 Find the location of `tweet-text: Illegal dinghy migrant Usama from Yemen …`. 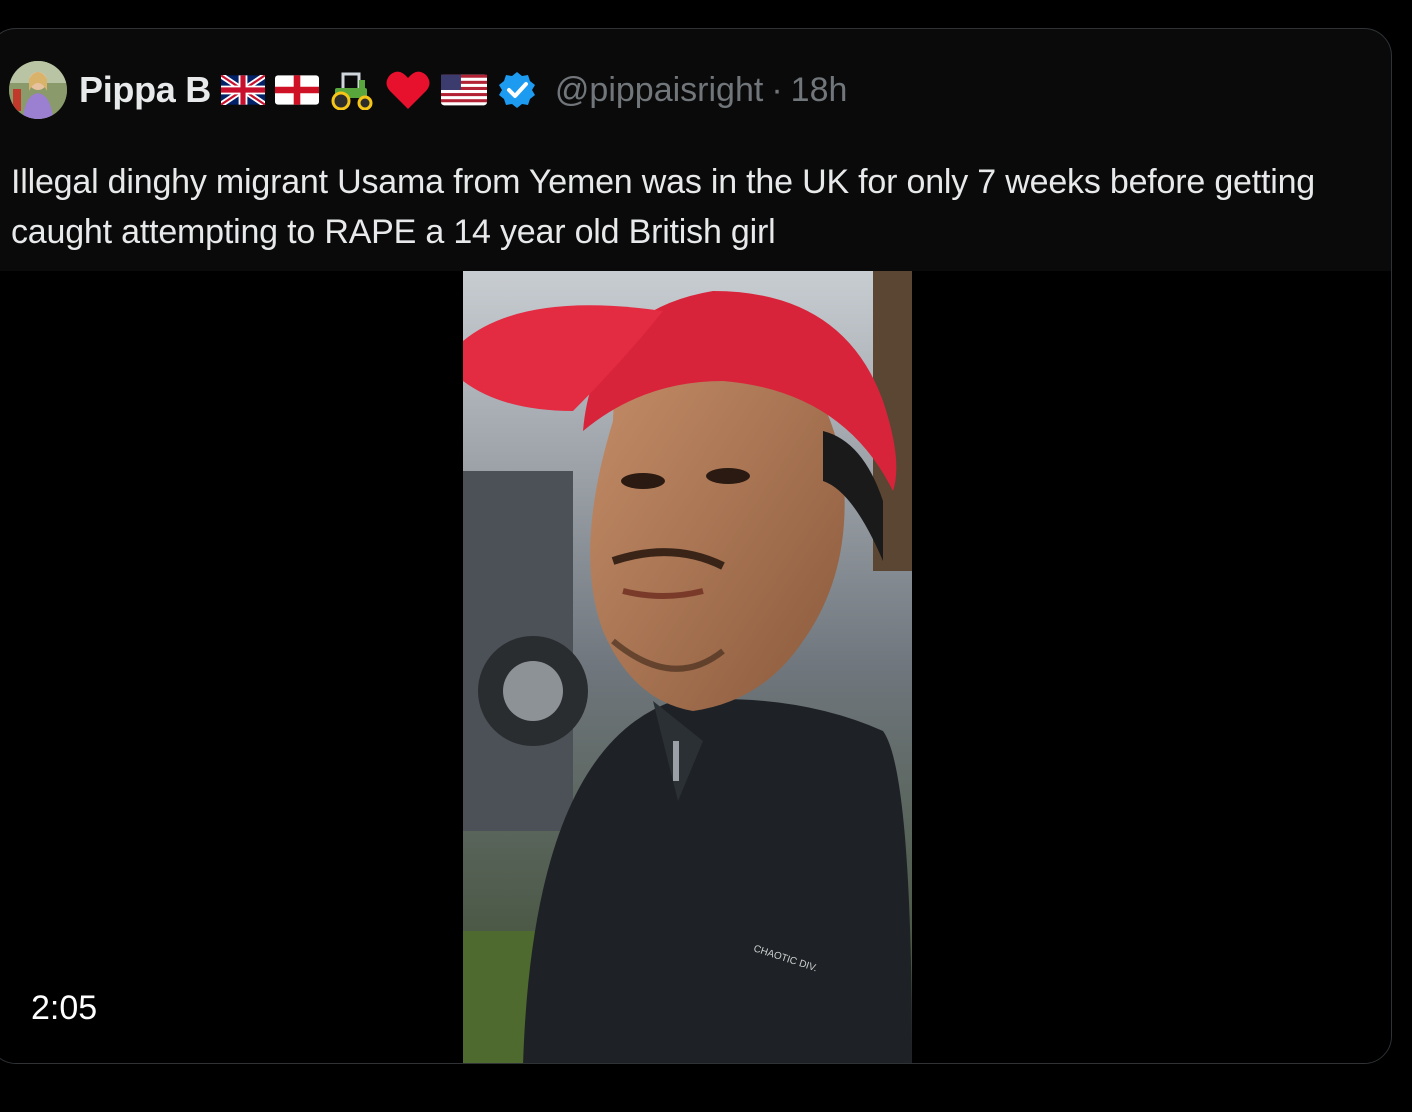

tweet-text: Illegal dinghy migrant Usama from Yemen … is located at coordinates (663, 207).